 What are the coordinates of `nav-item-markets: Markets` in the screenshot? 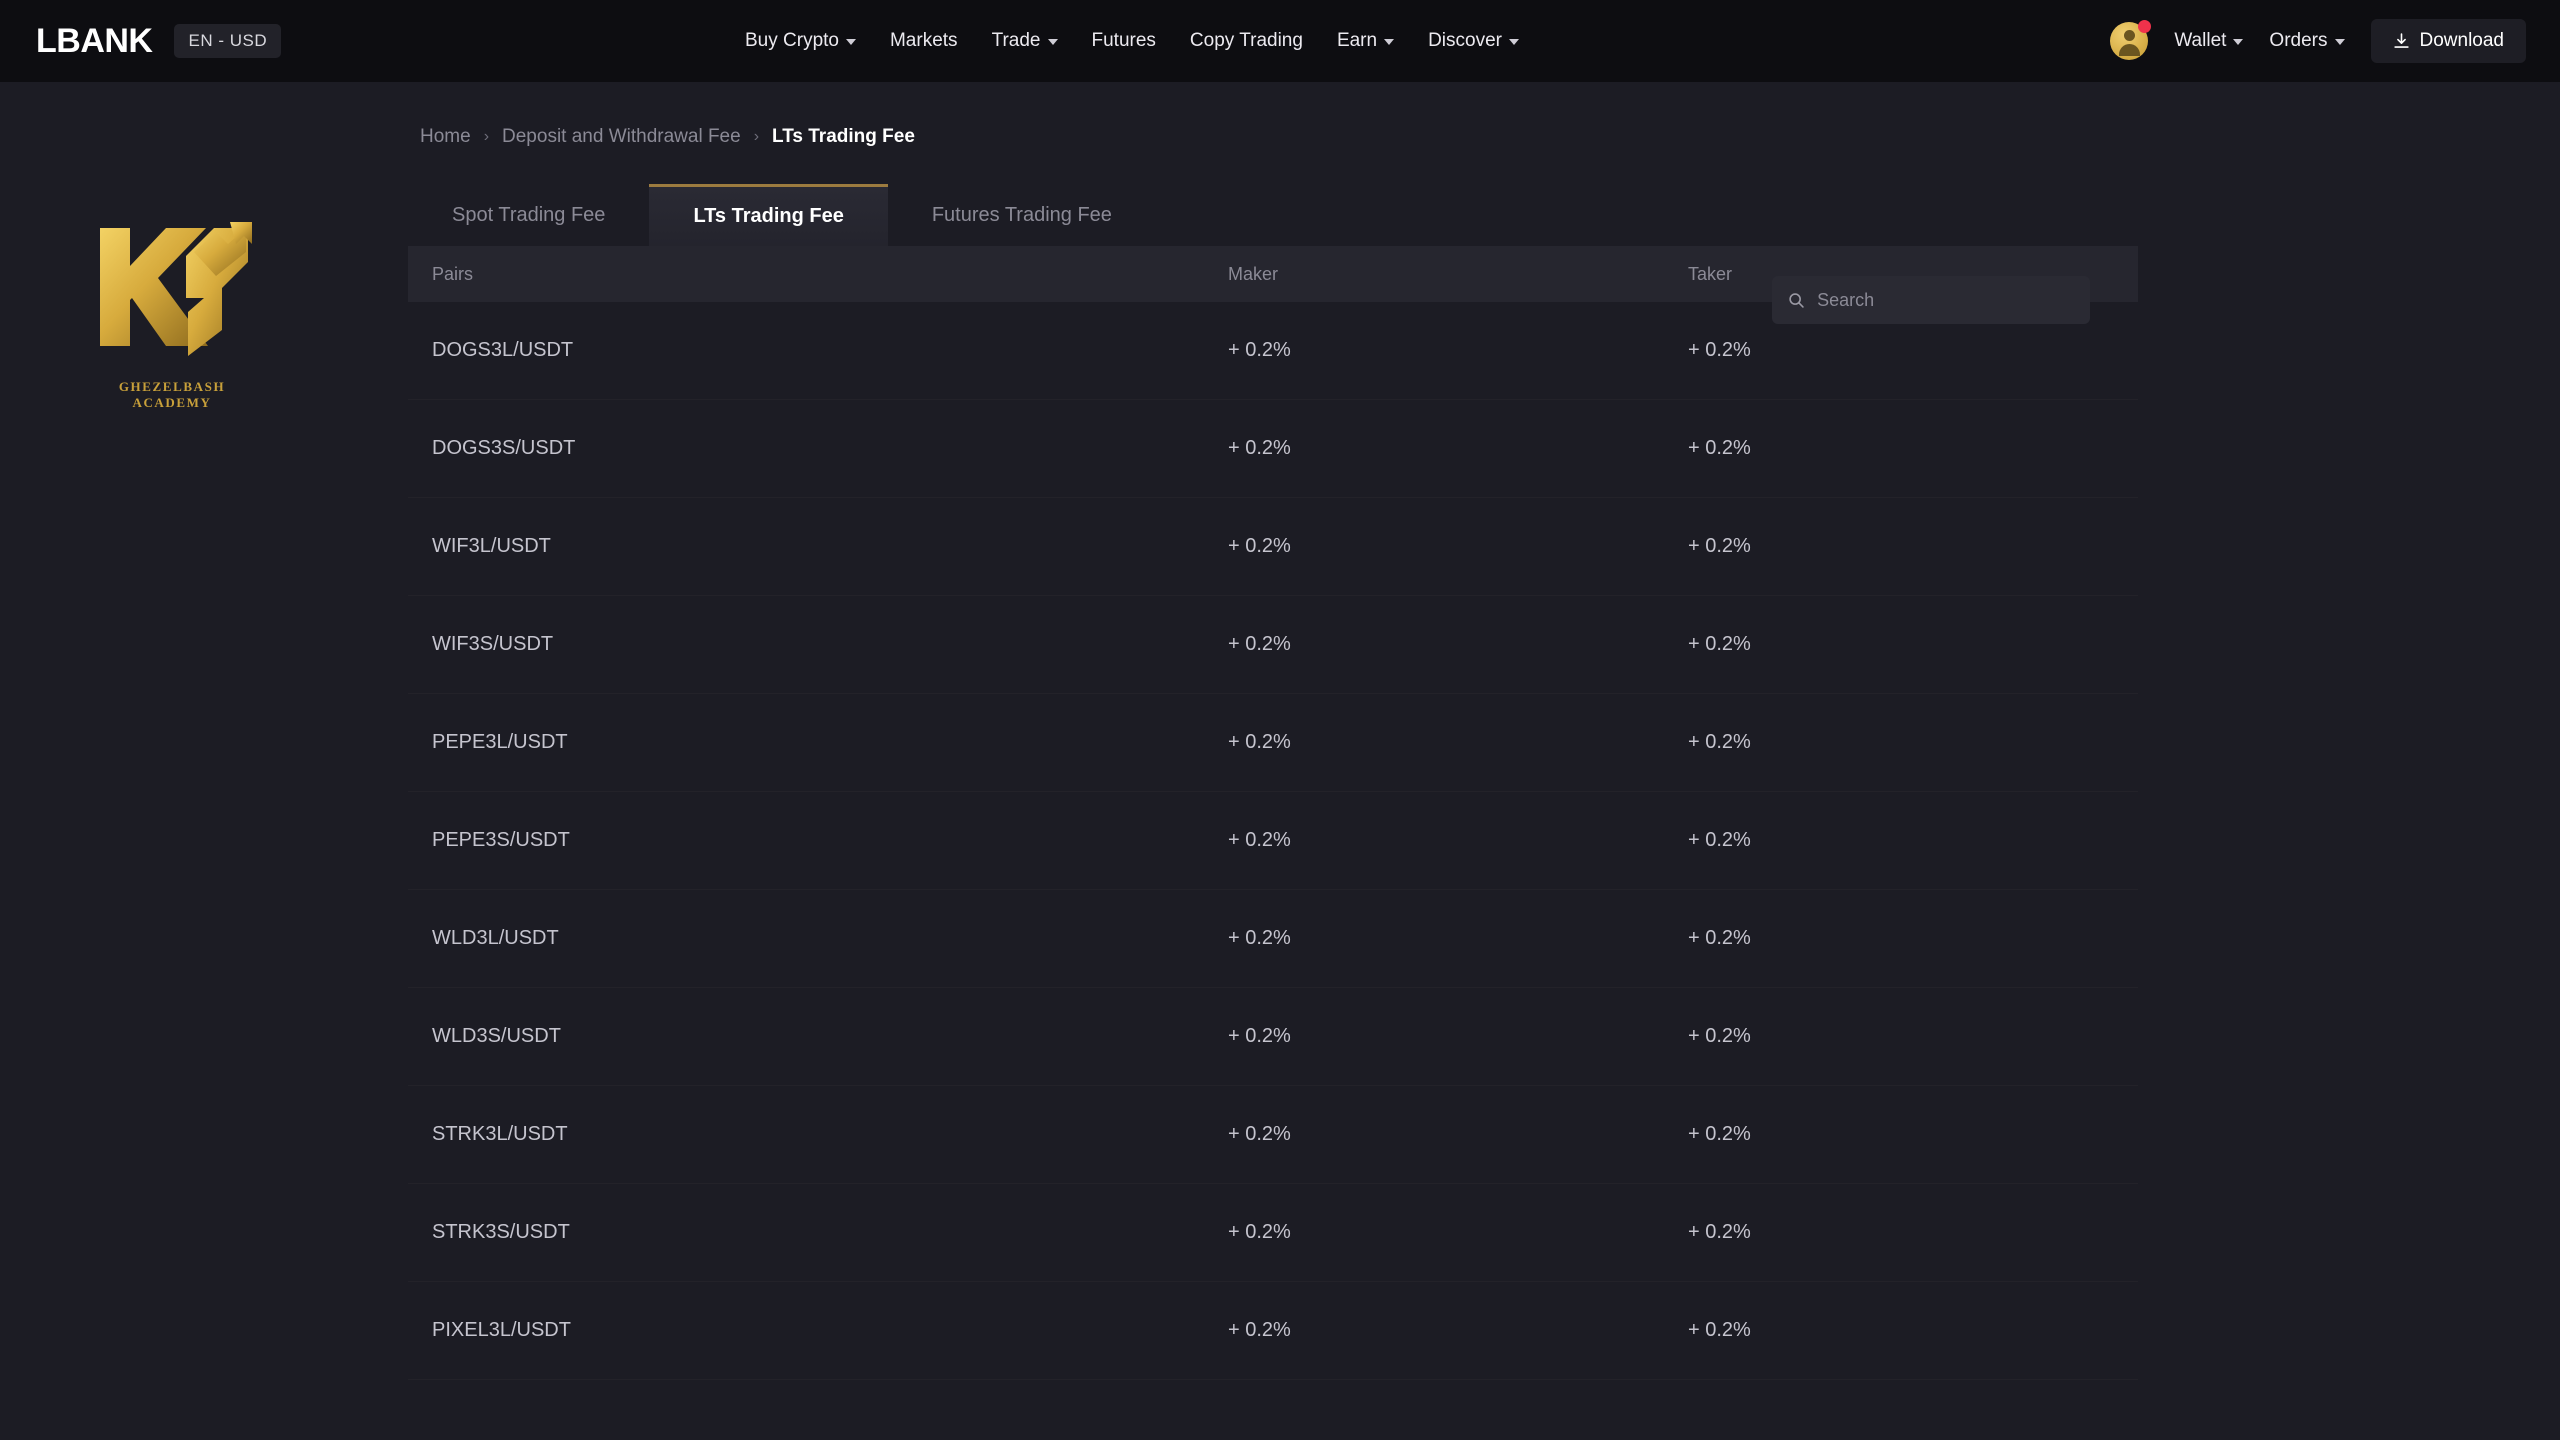 It's located at (924, 41).